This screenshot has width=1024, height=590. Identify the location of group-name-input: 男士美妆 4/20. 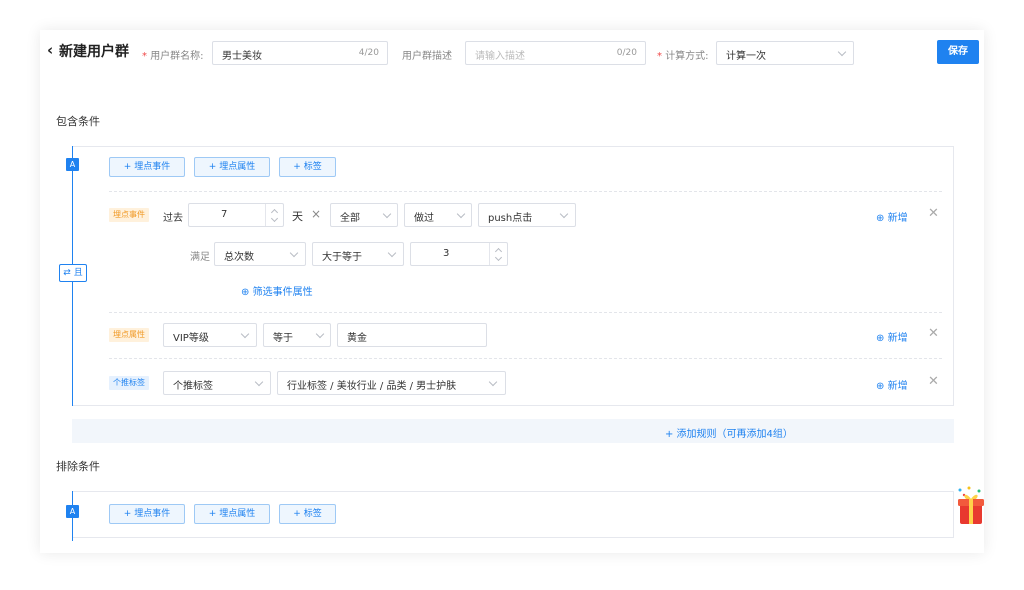
(300, 53).